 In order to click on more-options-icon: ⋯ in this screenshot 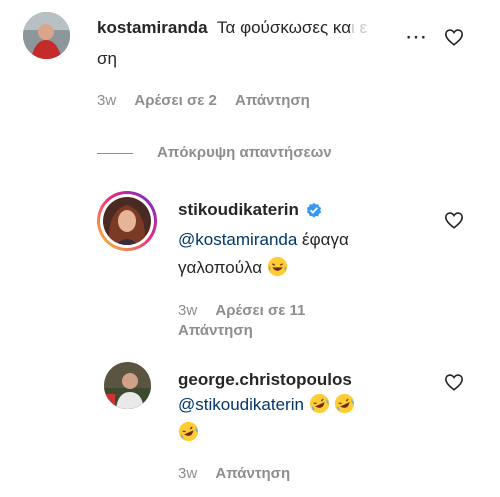, I will do `click(416, 37)`.